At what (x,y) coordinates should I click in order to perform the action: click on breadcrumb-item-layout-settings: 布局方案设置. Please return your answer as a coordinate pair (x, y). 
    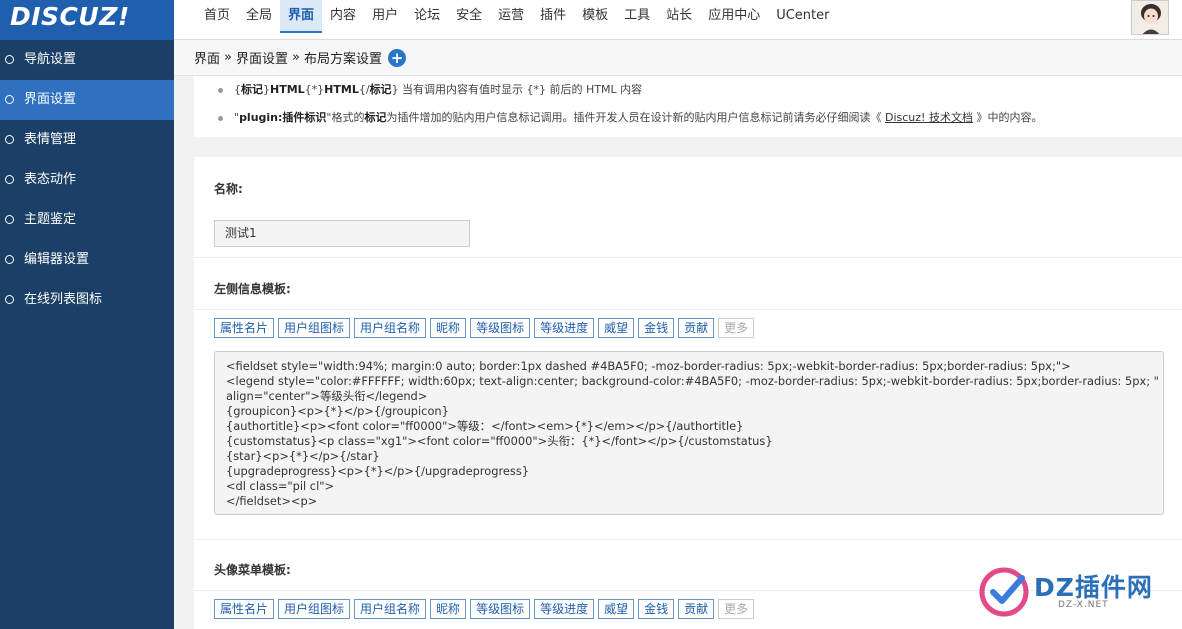
    Looking at the image, I should click on (342, 59).